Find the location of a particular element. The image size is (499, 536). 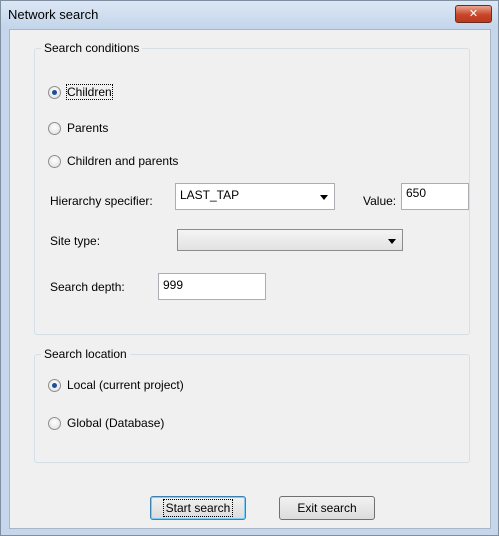

radio-local-button is located at coordinates (54, 385).